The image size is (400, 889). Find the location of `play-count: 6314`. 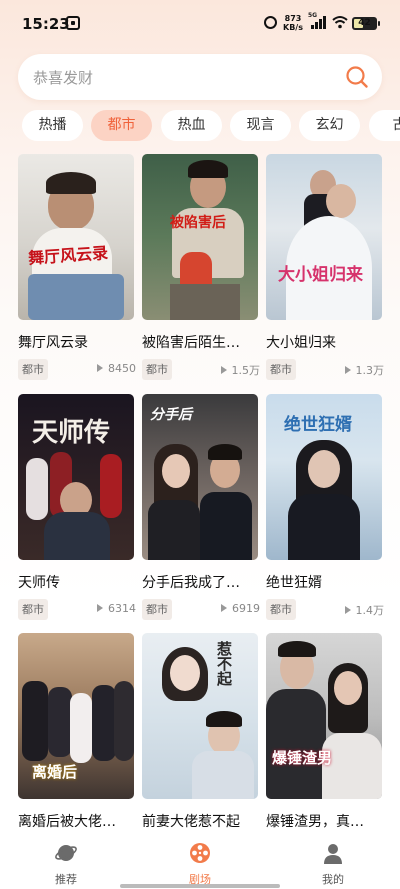

play-count: 6314 is located at coordinates (116, 608).